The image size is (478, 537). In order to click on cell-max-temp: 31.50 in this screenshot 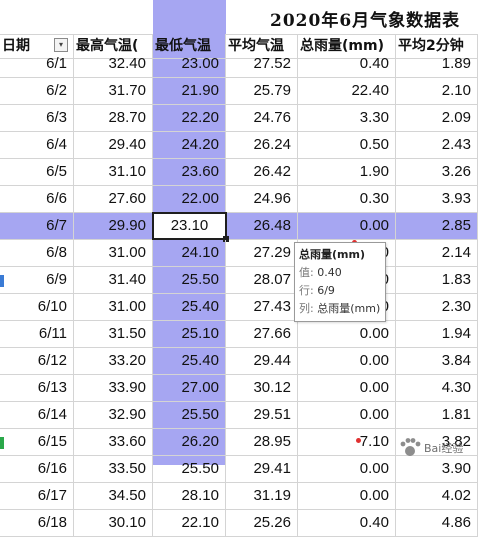, I will do `click(113, 334)`.